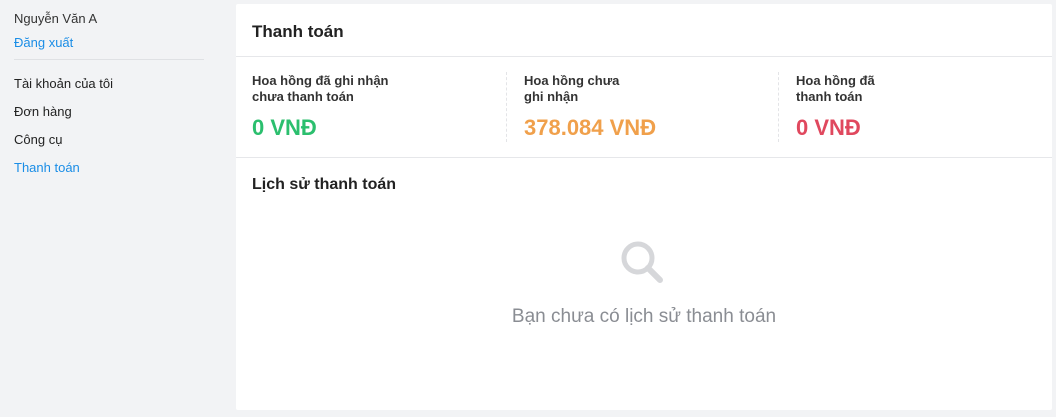 The image size is (1056, 417). Describe the element at coordinates (56, 18) in the screenshot. I see `user-name: Nguyễn Văn A` at that location.